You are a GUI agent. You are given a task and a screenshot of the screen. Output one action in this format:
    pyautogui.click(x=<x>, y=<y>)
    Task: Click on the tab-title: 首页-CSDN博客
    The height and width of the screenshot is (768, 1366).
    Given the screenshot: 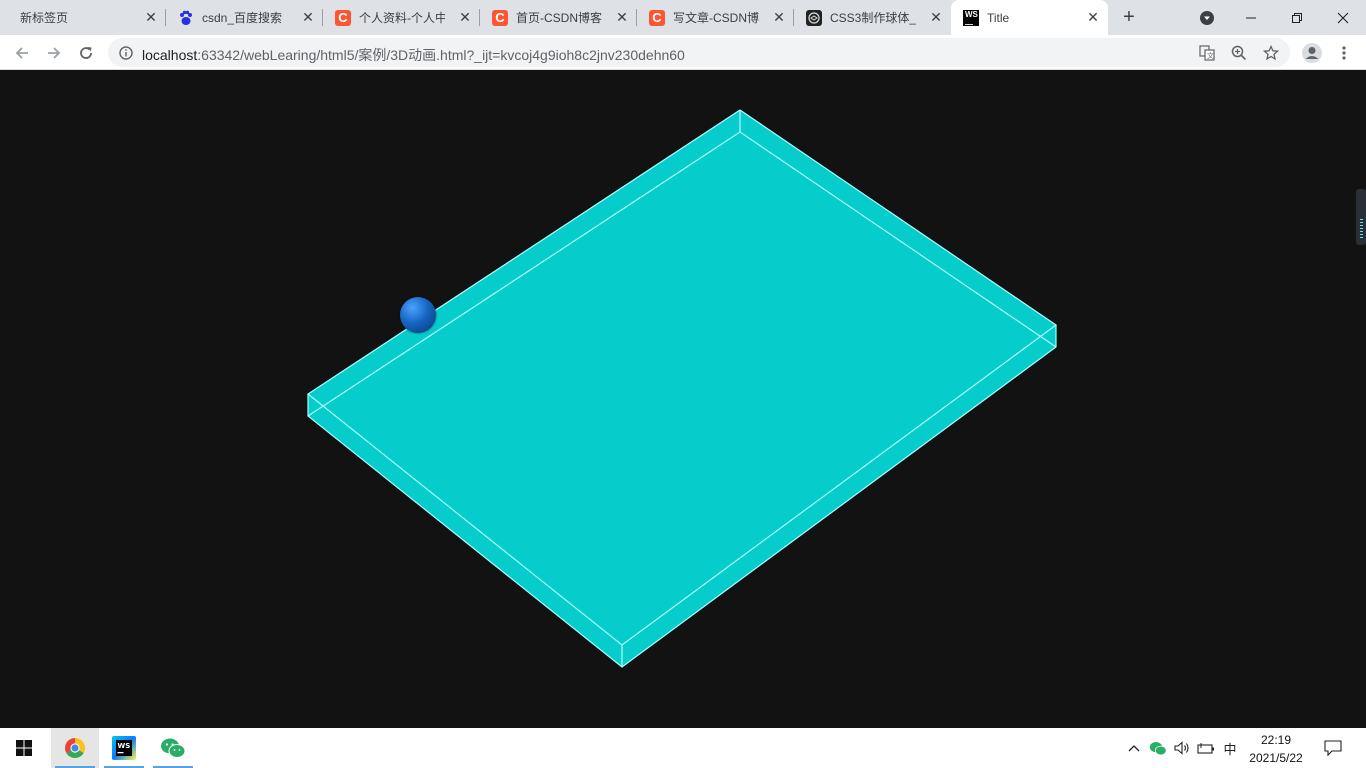 What is the action you would take?
    pyautogui.click(x=559, y=18)
    